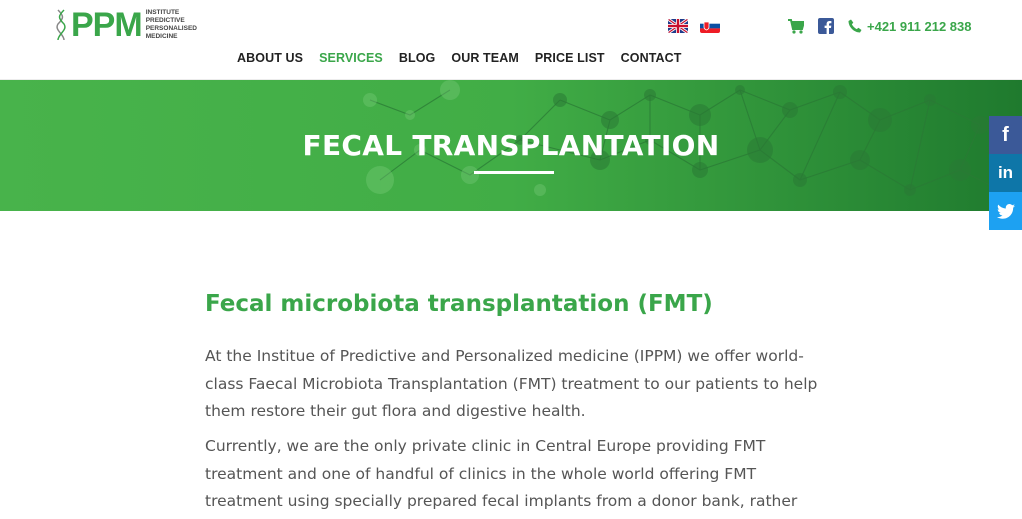  Describe the element at coordinates (351, 58) in the screenshot. I see `nav-services: SERVICES` at that location.